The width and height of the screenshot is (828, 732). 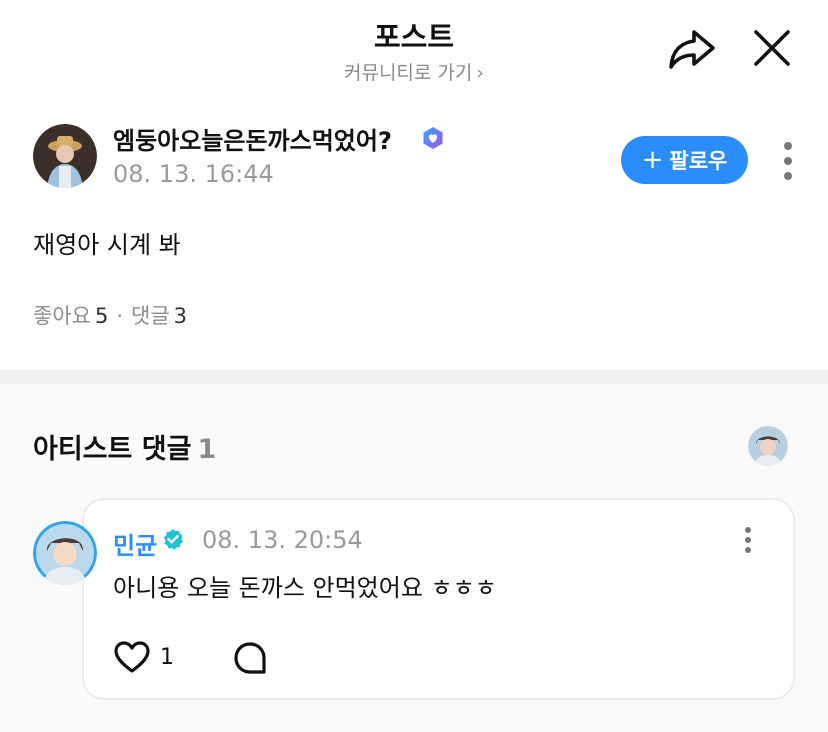 What do you see at coordinates (101, 316) in the screenshot?
I see `likes-count: 5` at bounding box center [101, 316].